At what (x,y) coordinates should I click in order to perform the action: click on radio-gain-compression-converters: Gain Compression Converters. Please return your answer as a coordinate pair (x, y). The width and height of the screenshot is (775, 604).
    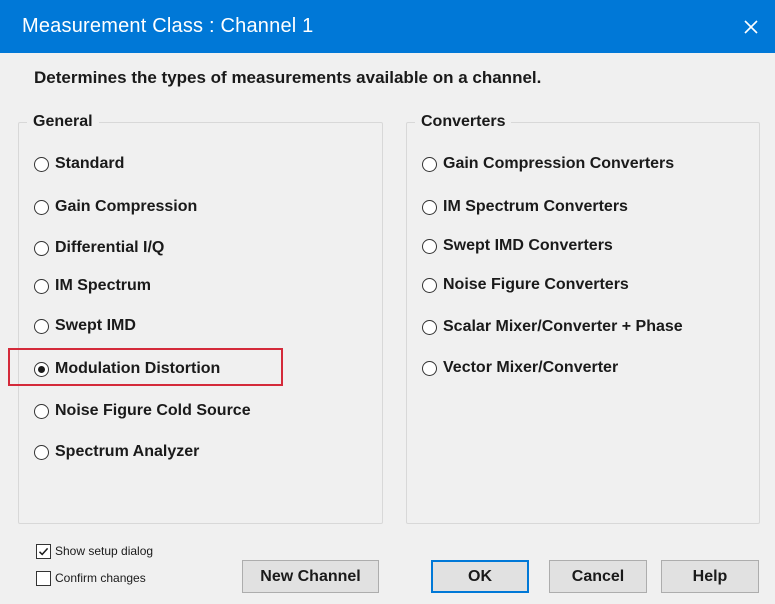
    Looking at the image, I should click on (548, 164).